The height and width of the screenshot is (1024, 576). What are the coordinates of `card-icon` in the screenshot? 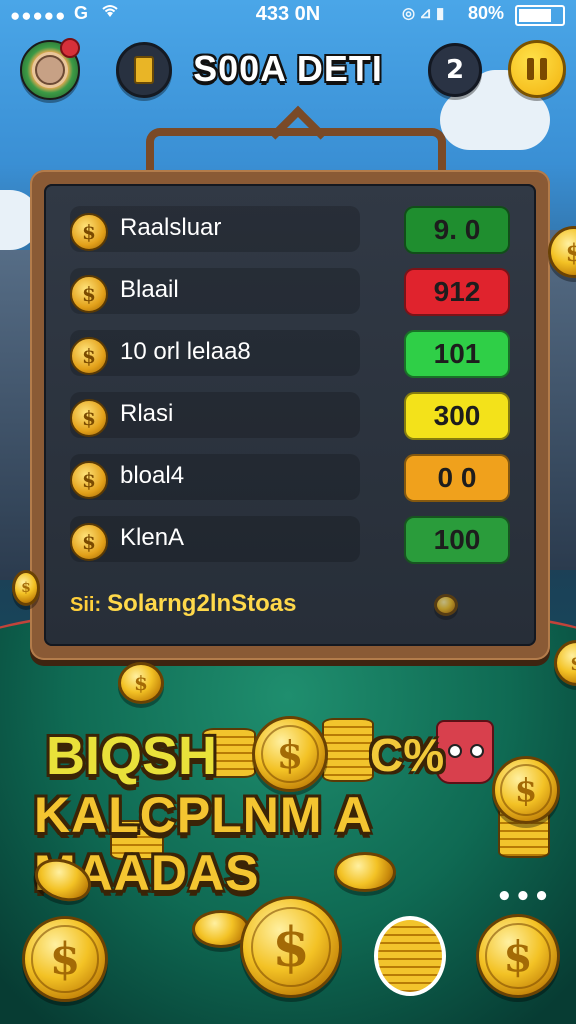 It's located at (144, 70).